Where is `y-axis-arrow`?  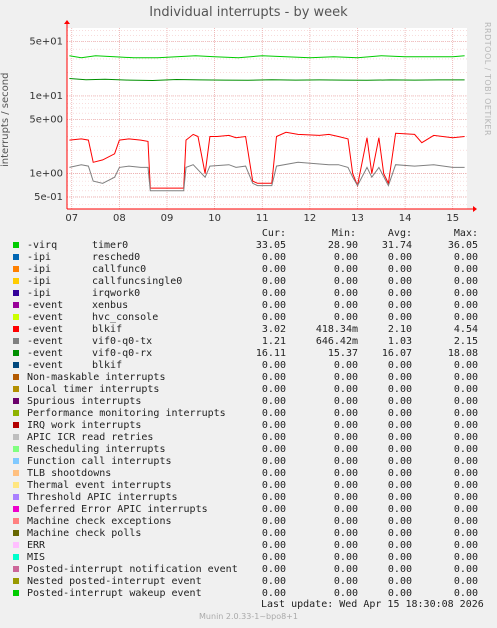
y-axis-arrow is located at coordinates (67, 22).